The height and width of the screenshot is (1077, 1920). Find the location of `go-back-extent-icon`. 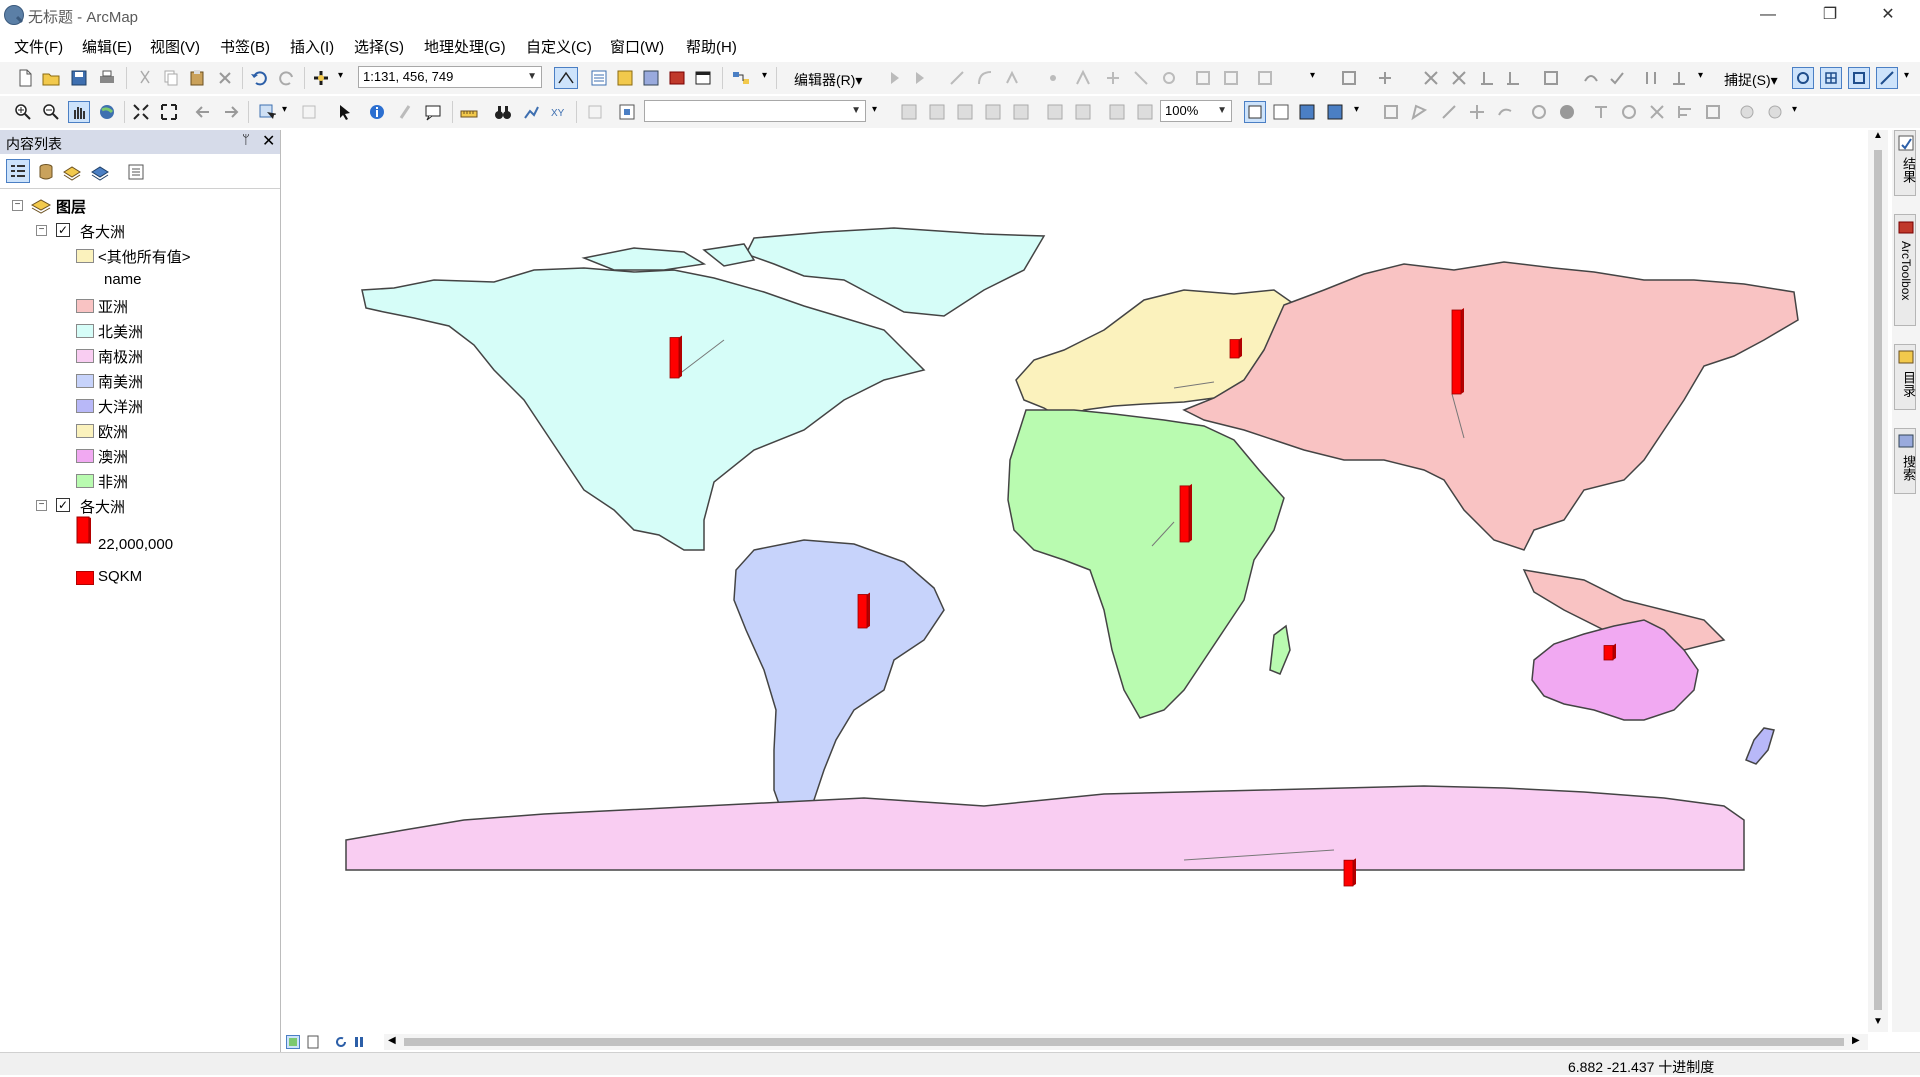

go-back-extent-icon is located at coordinates (1117, 112).